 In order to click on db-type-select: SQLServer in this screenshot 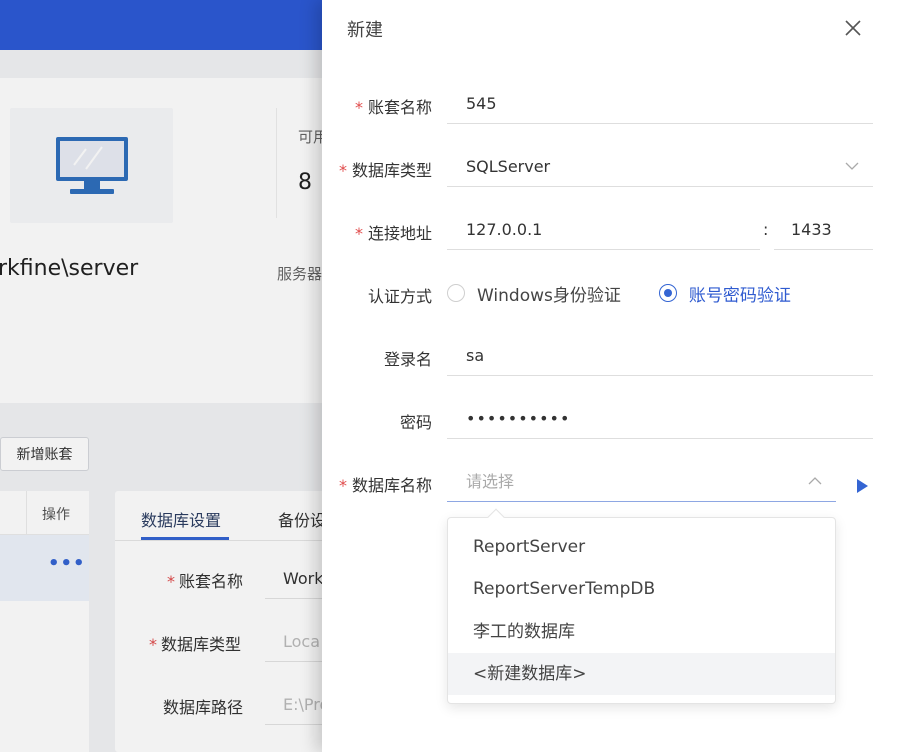, I will do `click(660, 167)`.